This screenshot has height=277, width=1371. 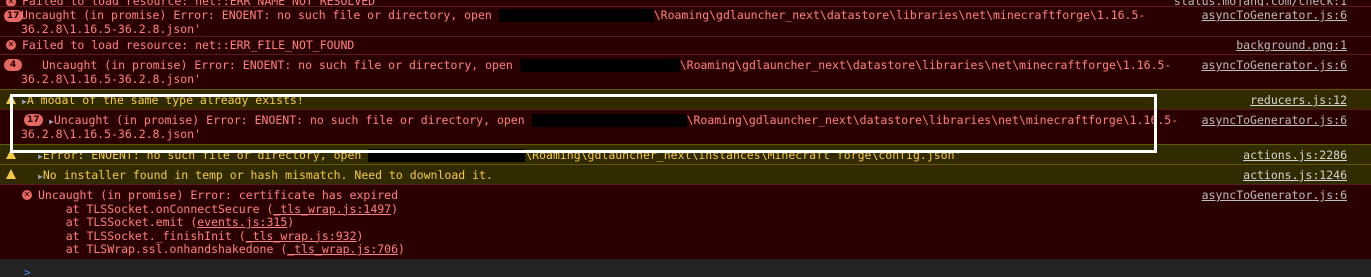 What do you see at coordinates (242, 222) in the screenshot?
I see `stack-frame-link: events.js:315` at bounding box center [242, 222].